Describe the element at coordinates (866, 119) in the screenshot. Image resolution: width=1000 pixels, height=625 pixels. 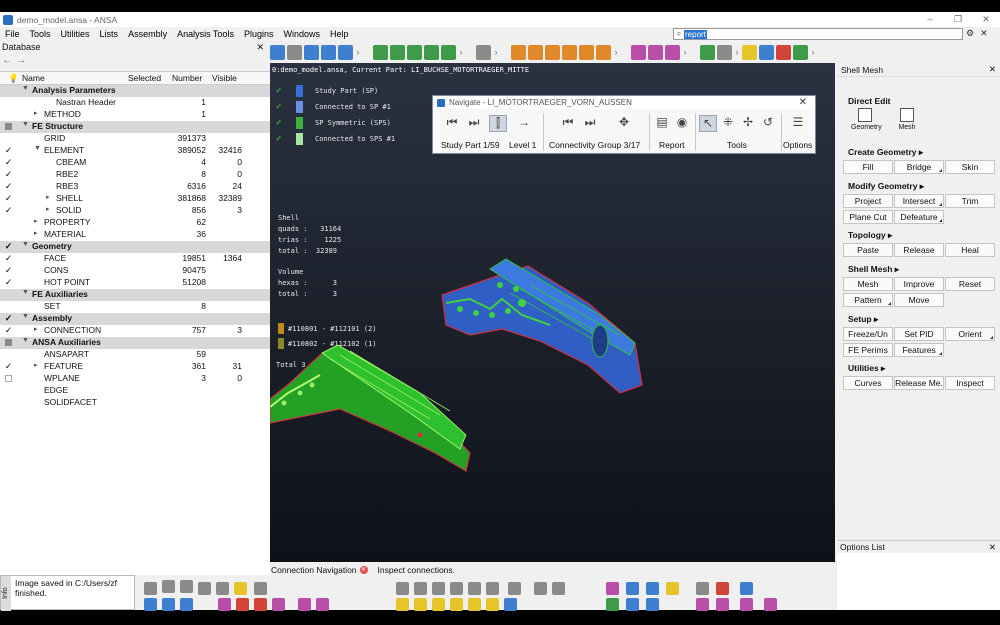
I see `geometry-button: Geometry` at that location.